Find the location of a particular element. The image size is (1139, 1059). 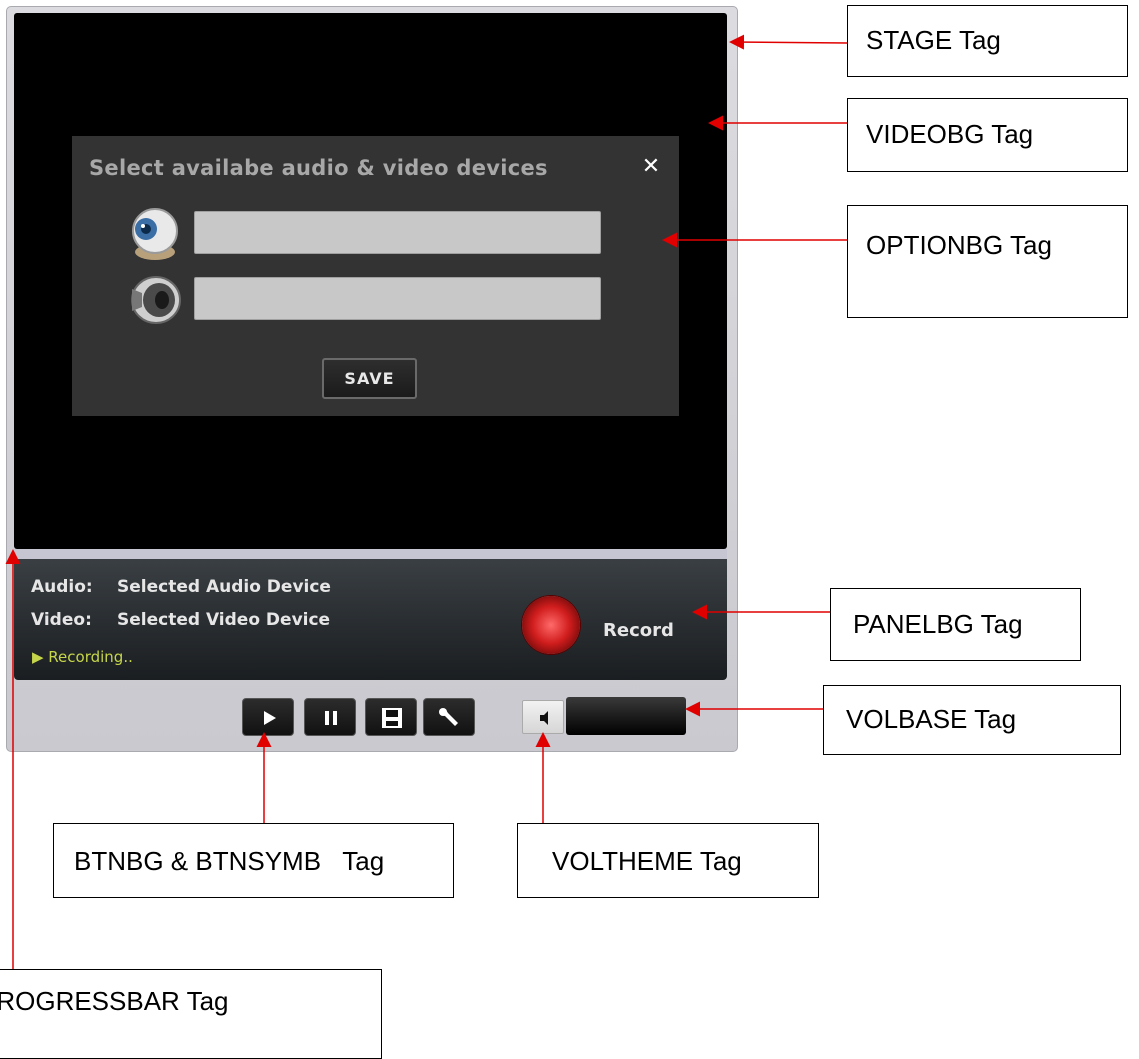

callout-btnbg-text: BTNBG & BTNSYMB Tag is located at coordinates (229, 861).